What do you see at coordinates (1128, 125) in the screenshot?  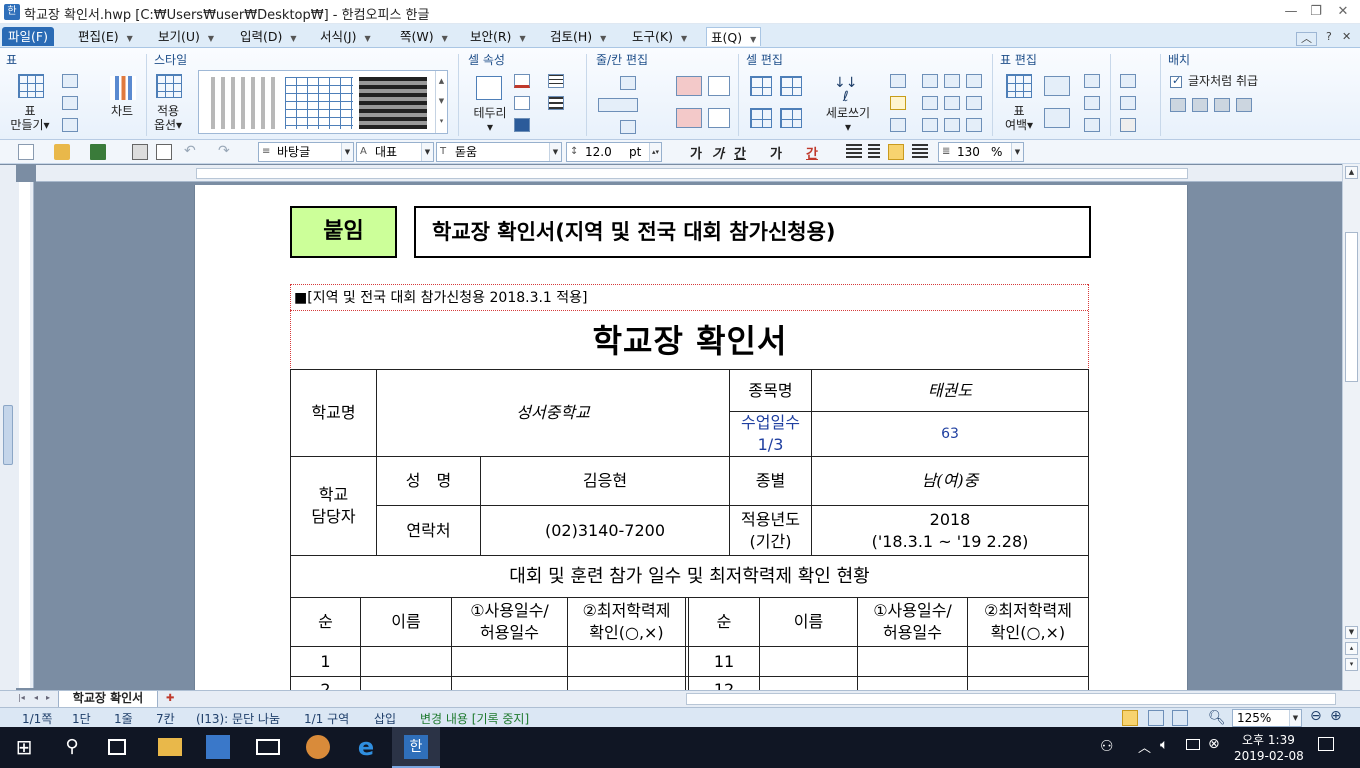 I see `check-icon` at bounding box center [1128, 125].